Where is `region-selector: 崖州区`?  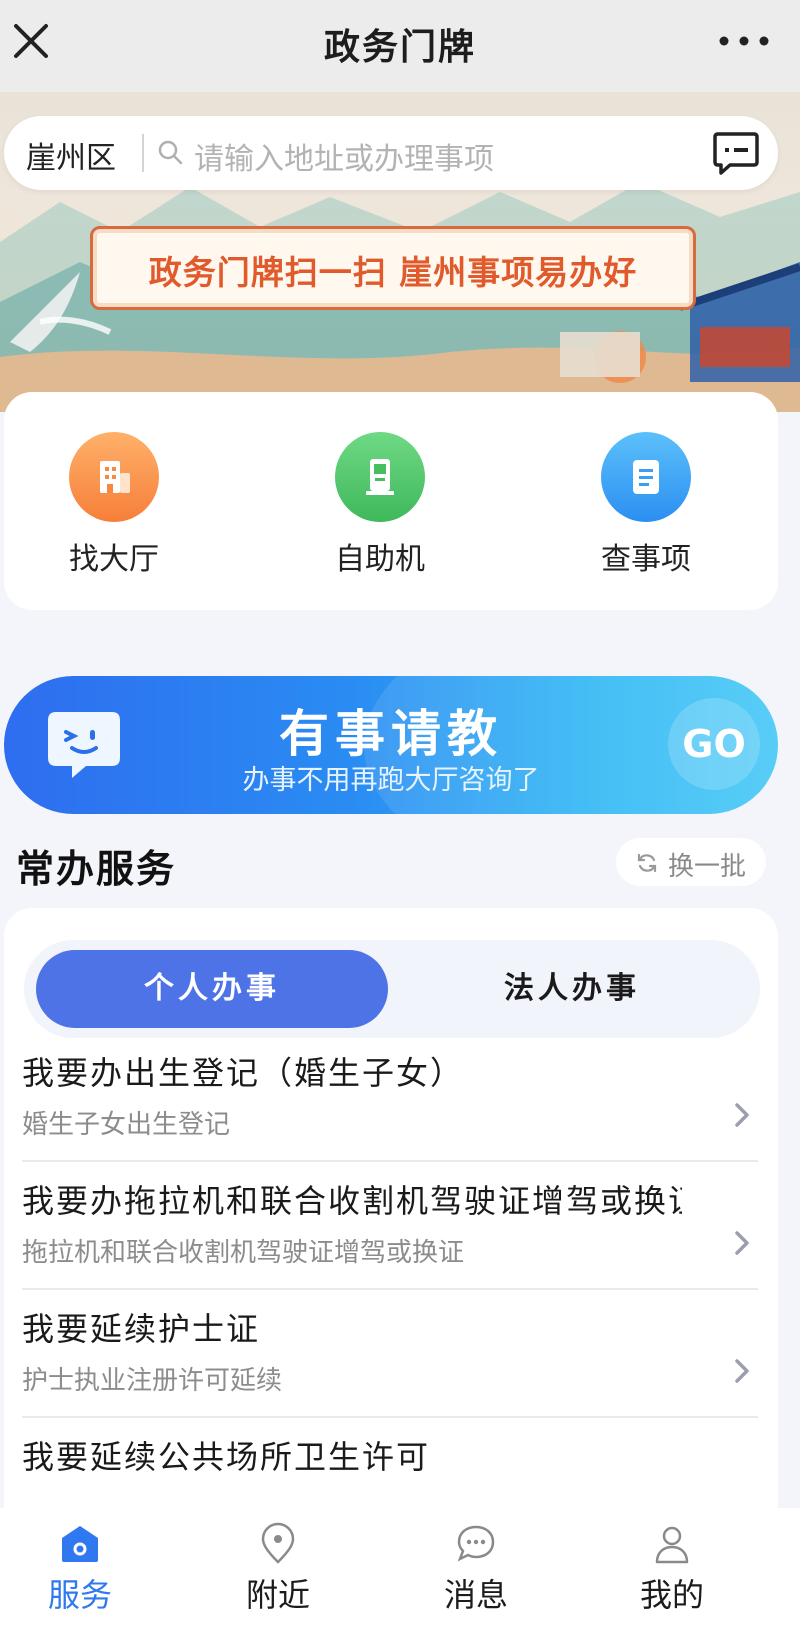
region-selector: 崖州区 is located at coordinates (71, 155).